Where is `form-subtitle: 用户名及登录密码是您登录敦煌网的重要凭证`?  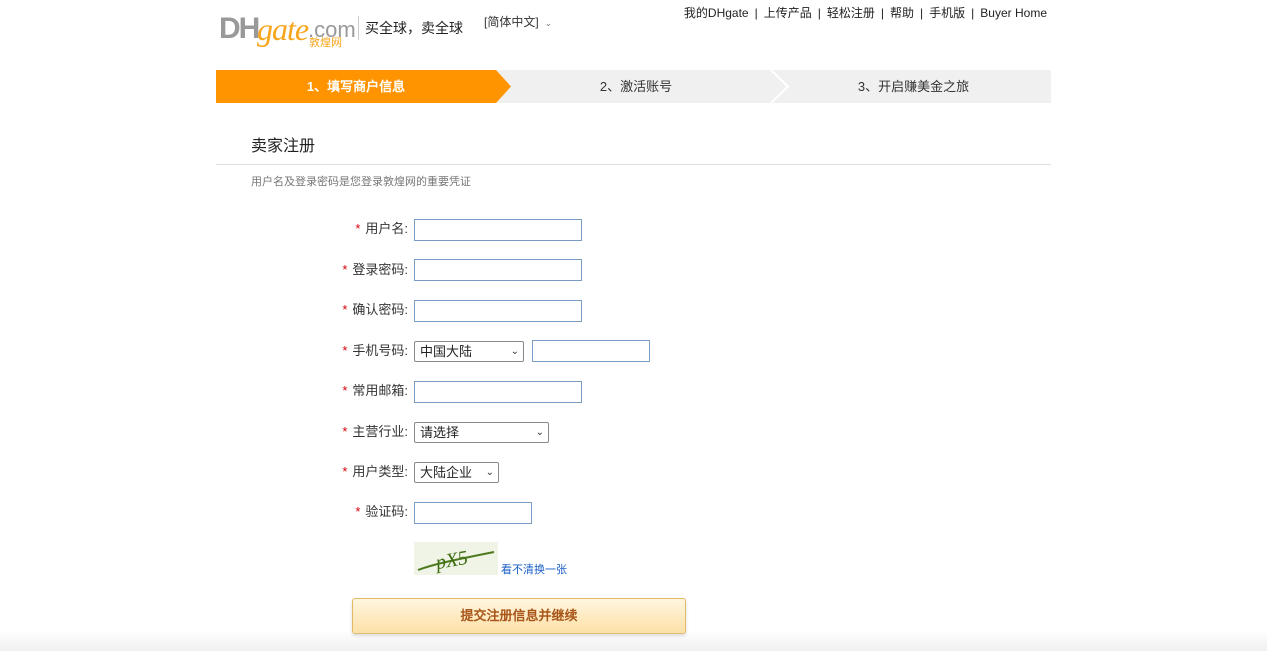 form-subtitle: 用户名及登录密码是您登录敦煌网的重要凭证 is located at coordinates (361, 182).